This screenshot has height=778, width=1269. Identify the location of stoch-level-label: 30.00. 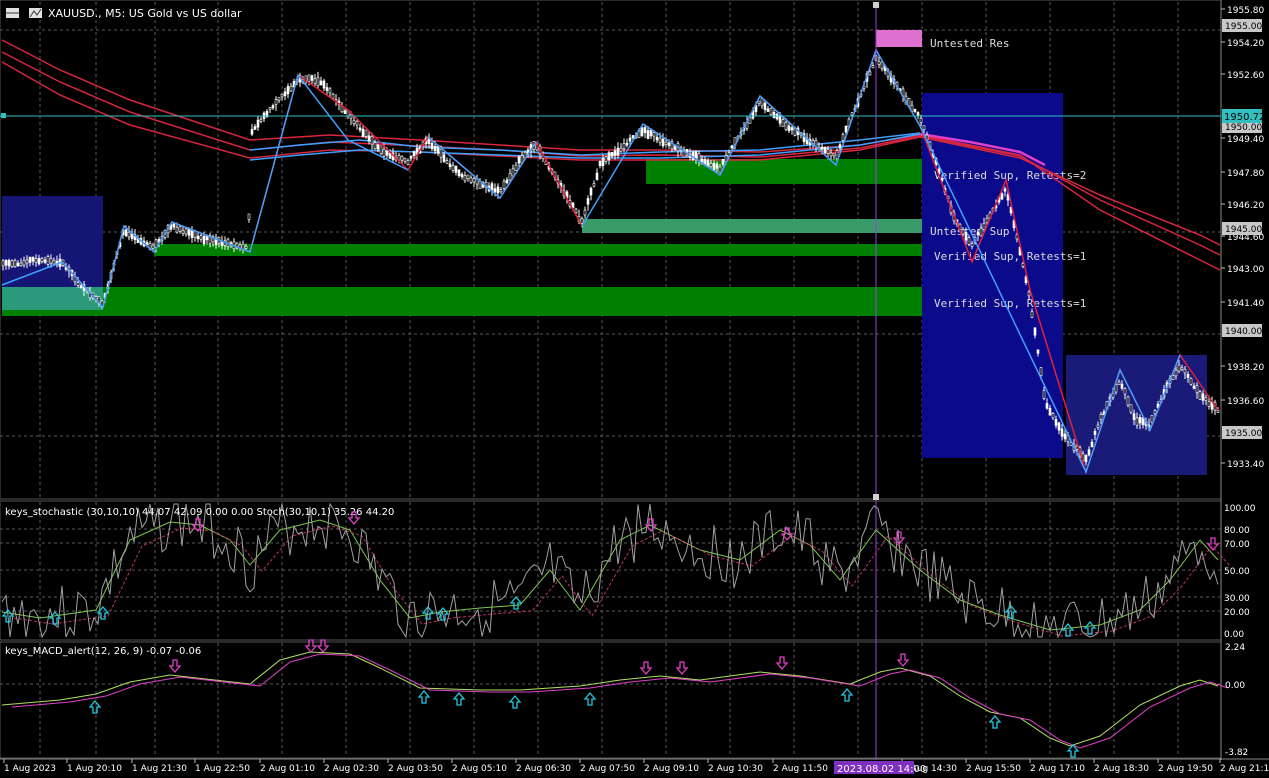
(1237, 599).